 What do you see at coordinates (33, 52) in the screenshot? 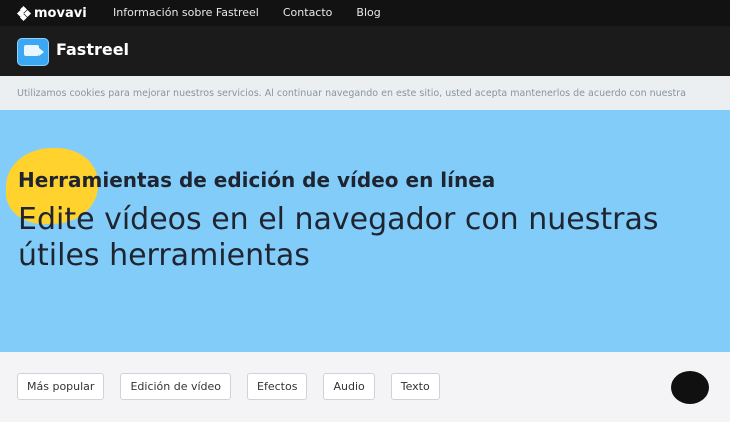
I see `video-editor-icon` at bounding box center [33, 52].